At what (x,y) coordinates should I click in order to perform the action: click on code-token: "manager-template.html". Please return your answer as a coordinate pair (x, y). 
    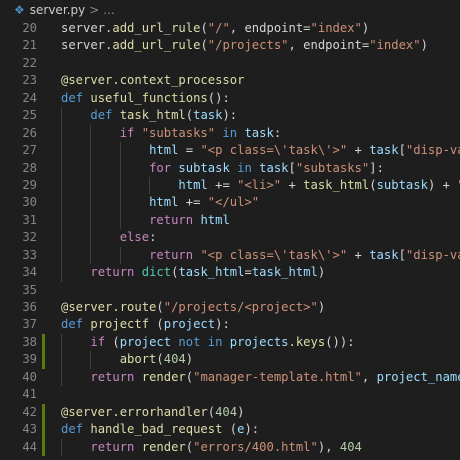
    Looking at the image, I should click on (277, 376).